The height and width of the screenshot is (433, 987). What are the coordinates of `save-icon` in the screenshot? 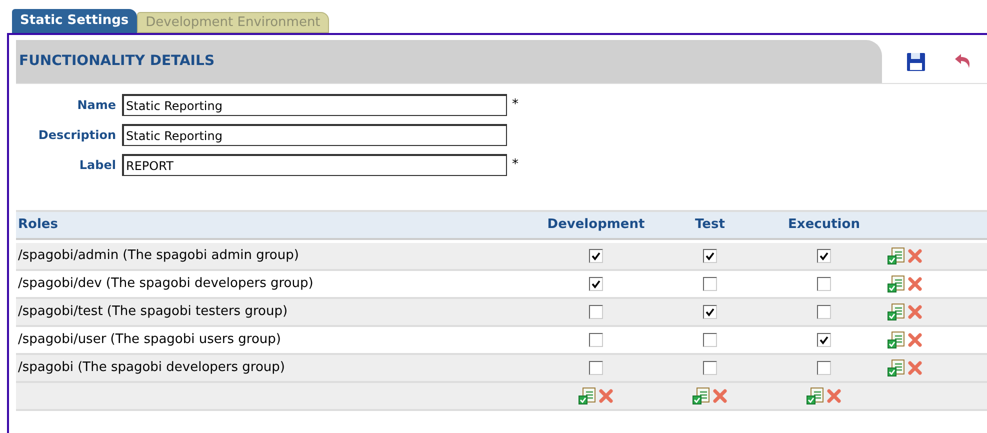 It's located at (916, 62).